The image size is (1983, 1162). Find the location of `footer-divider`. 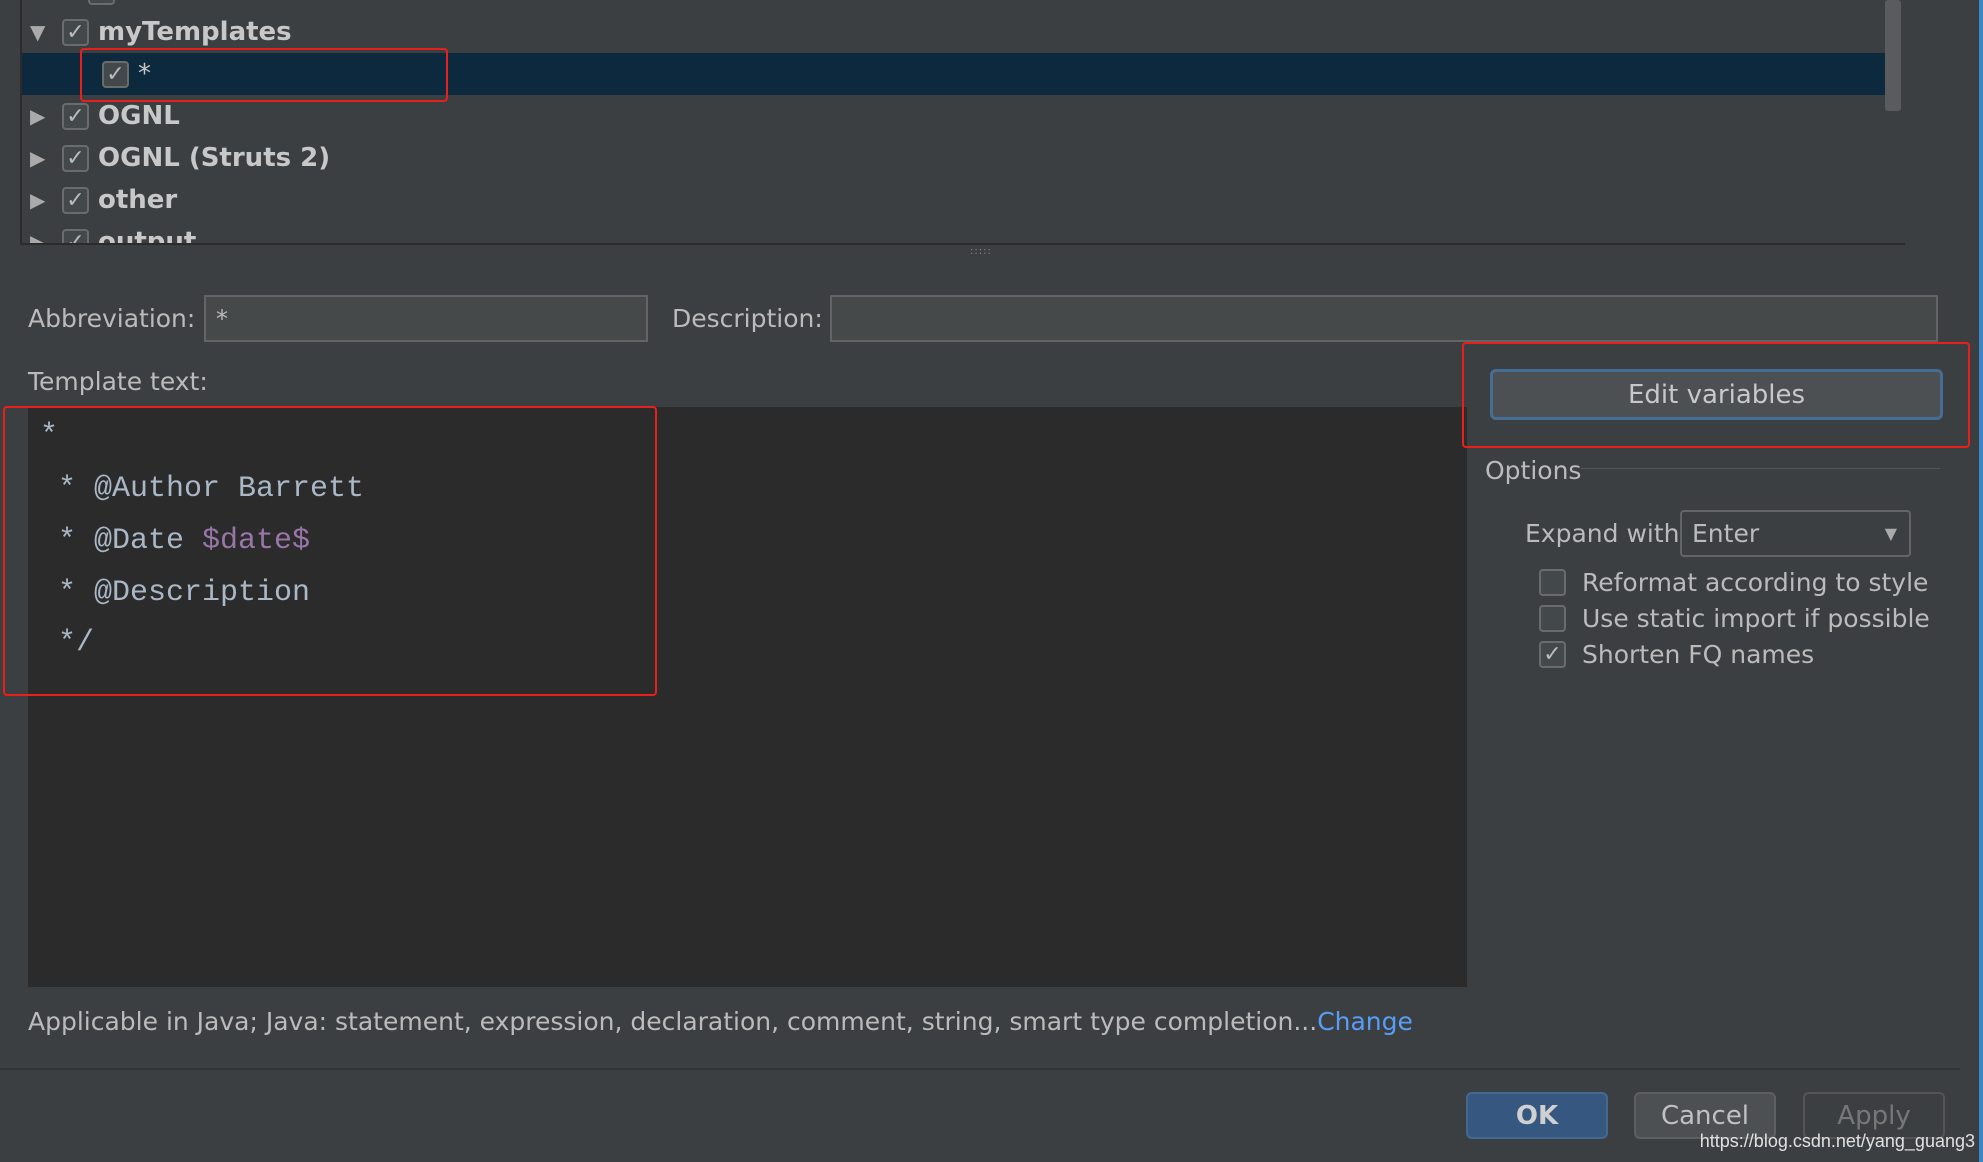

footer-divider is located at coordinates (980, 1069).